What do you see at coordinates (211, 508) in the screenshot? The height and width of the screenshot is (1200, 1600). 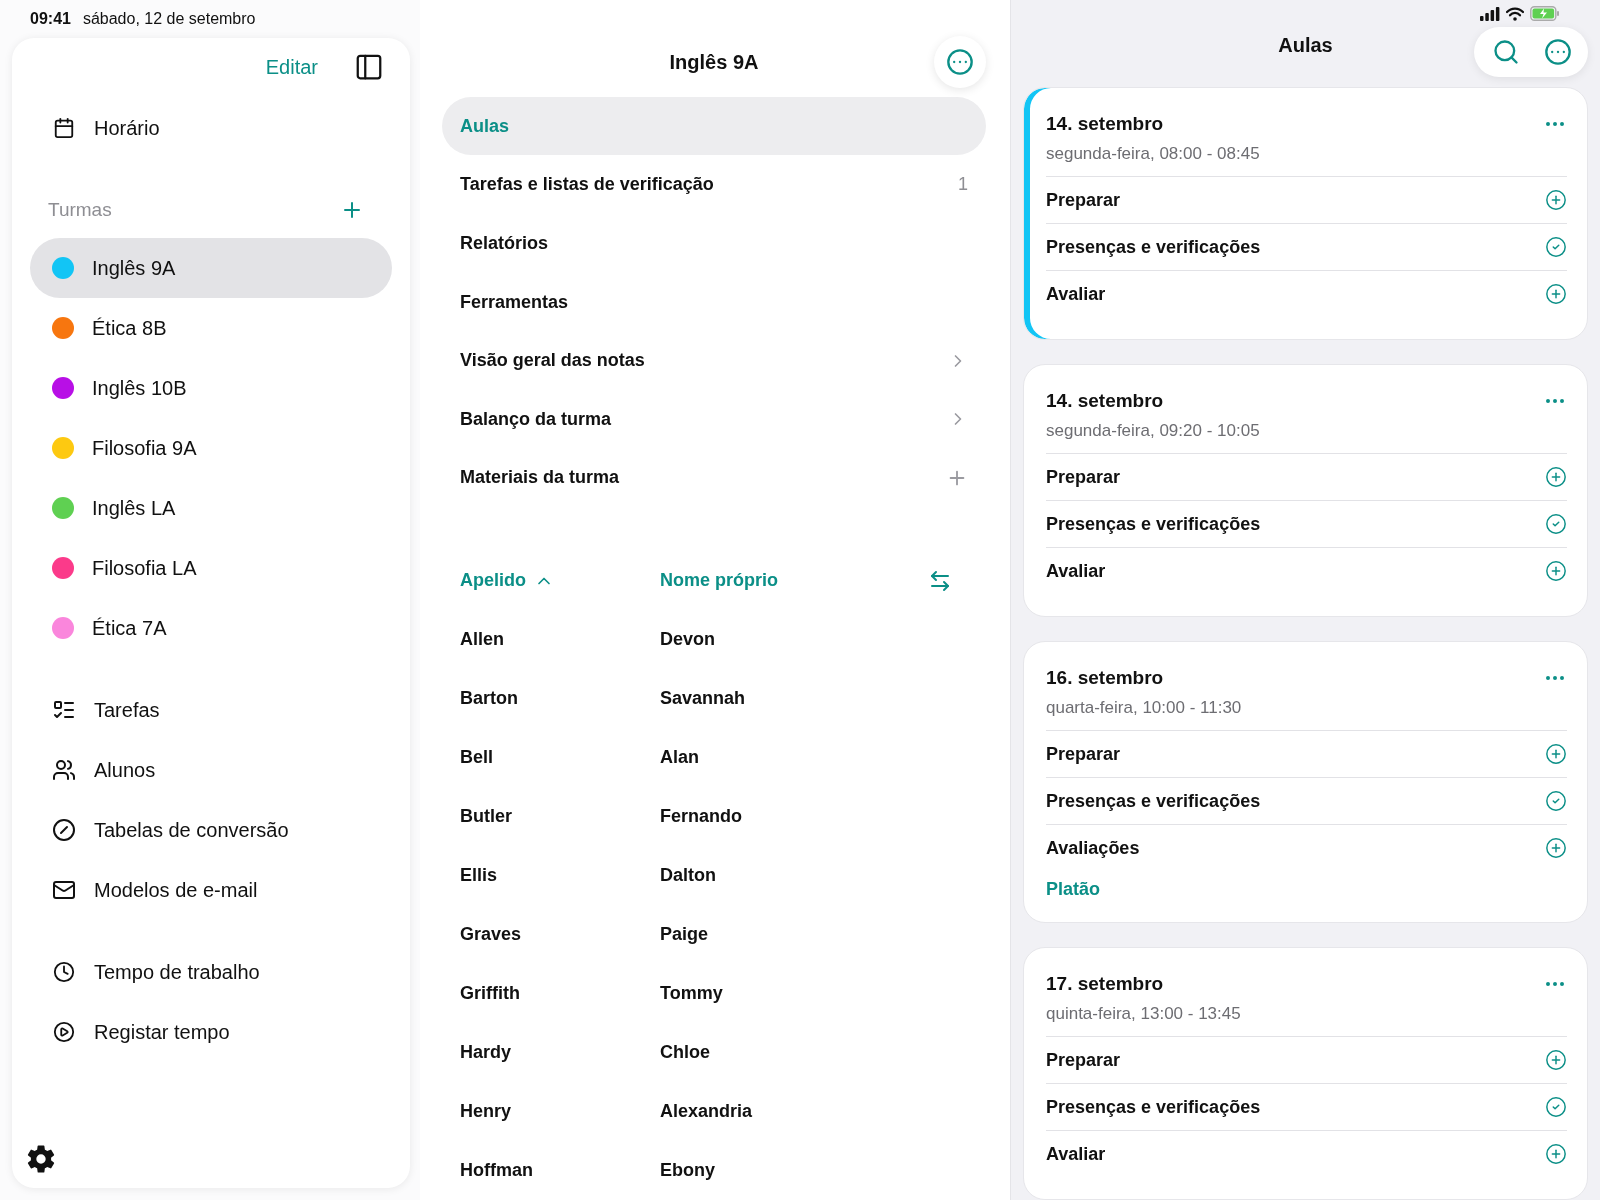 I see `class-item: Inglês LA` at bounding box center [211, 508].